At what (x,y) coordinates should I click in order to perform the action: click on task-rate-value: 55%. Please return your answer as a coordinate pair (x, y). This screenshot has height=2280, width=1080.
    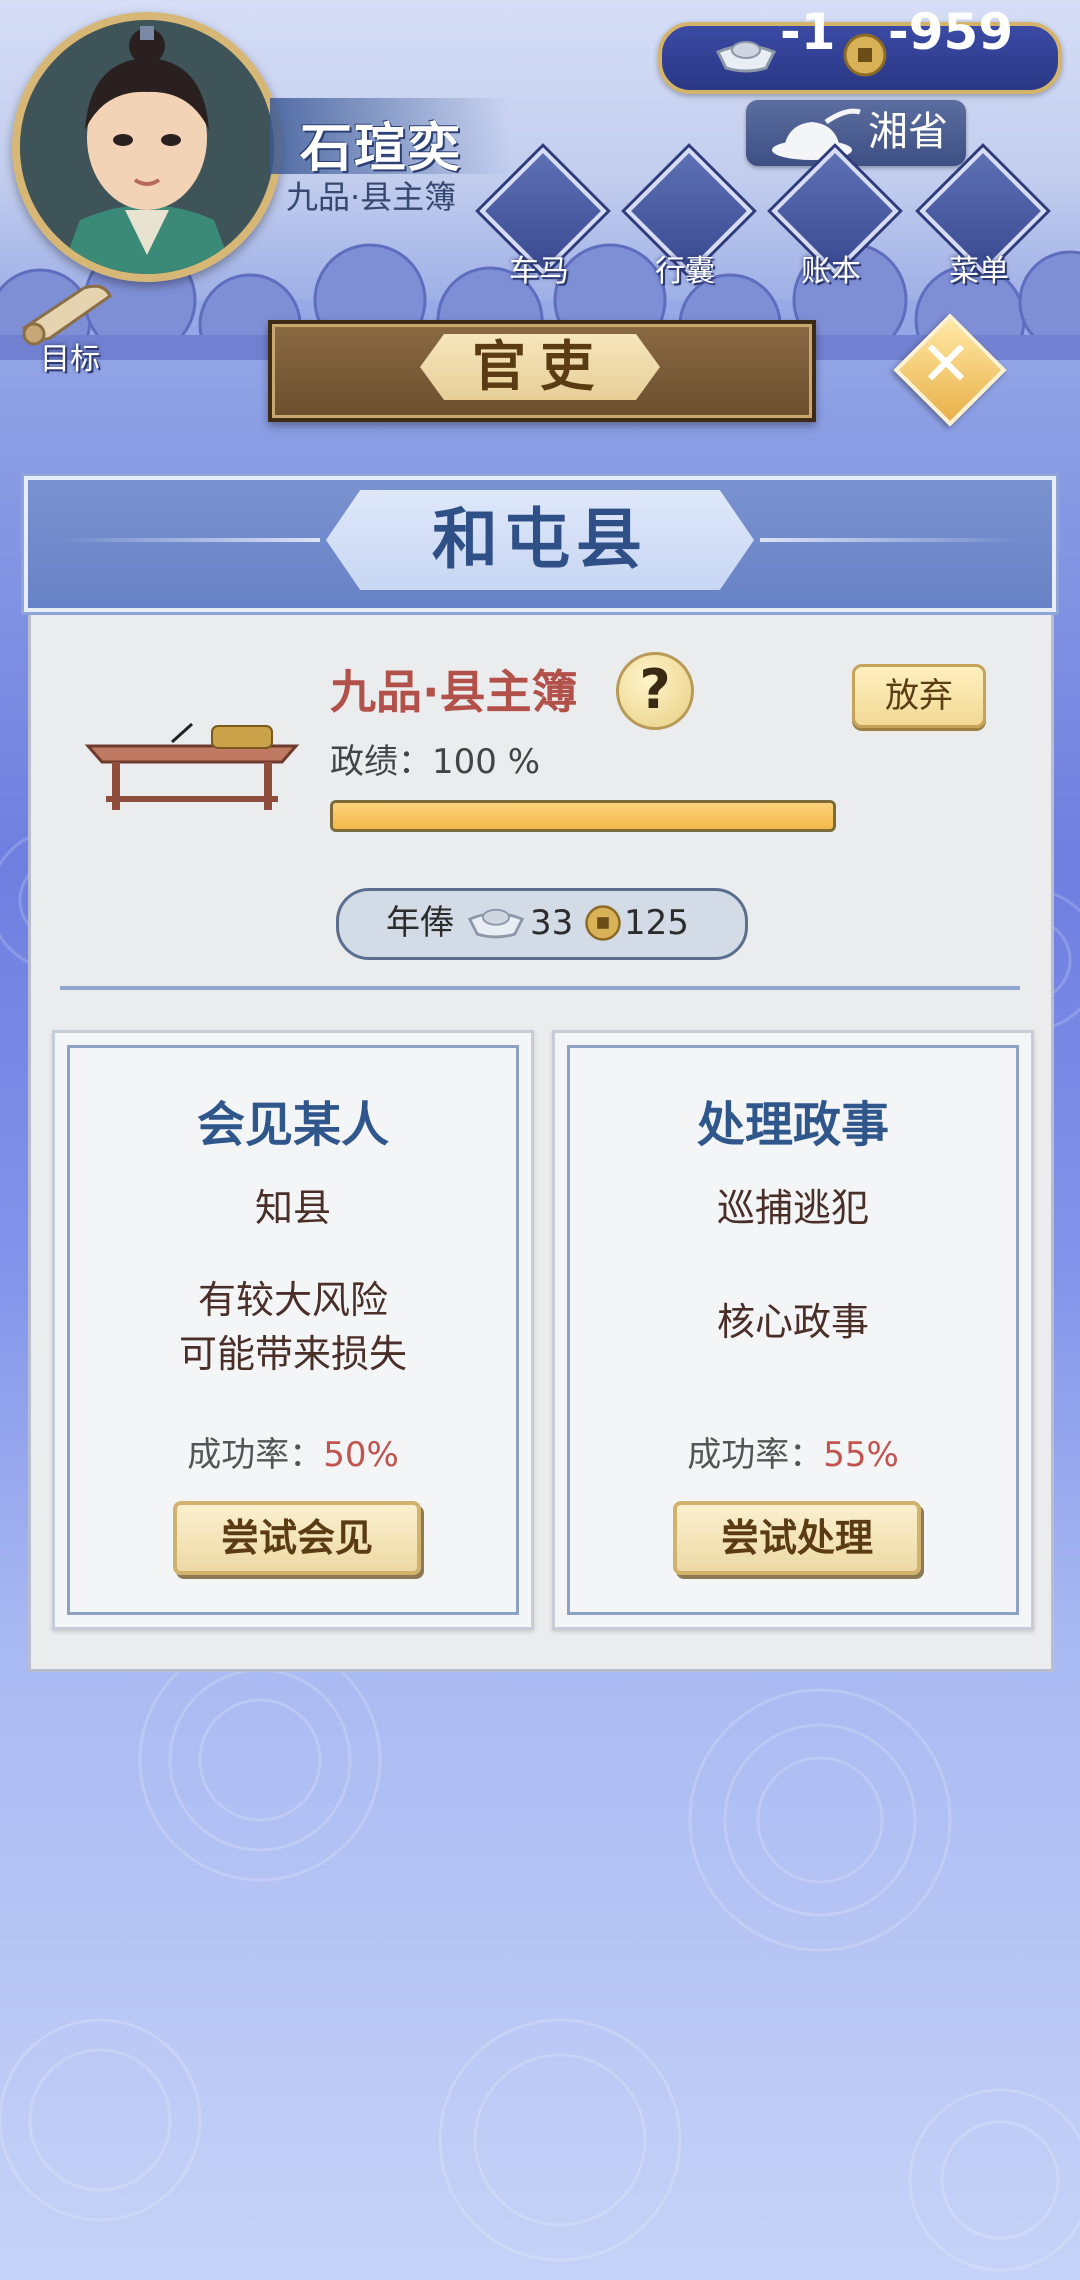
    Looking at the image, I should click on (861, 1455).